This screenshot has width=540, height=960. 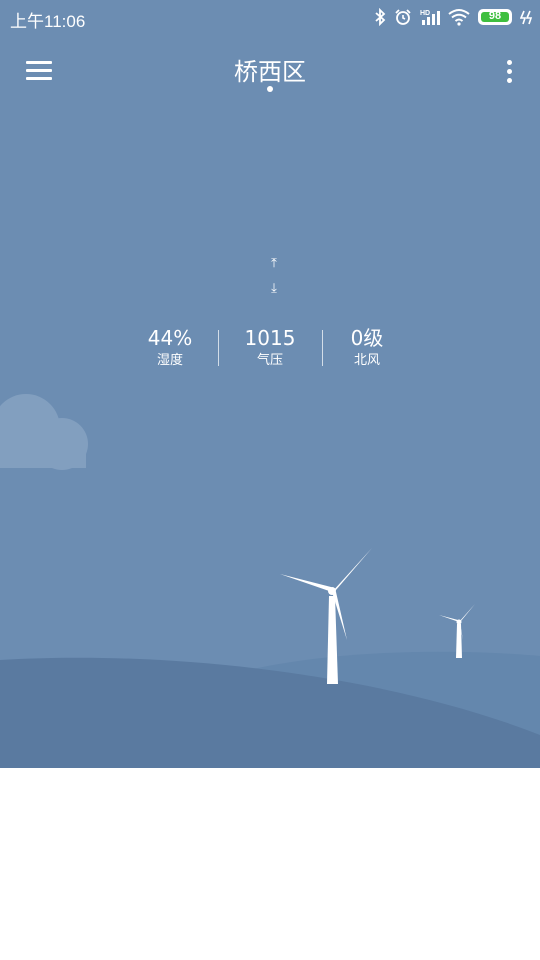 I want to click on pressure-stat: 1015 气压, so click(x=270, y=347).